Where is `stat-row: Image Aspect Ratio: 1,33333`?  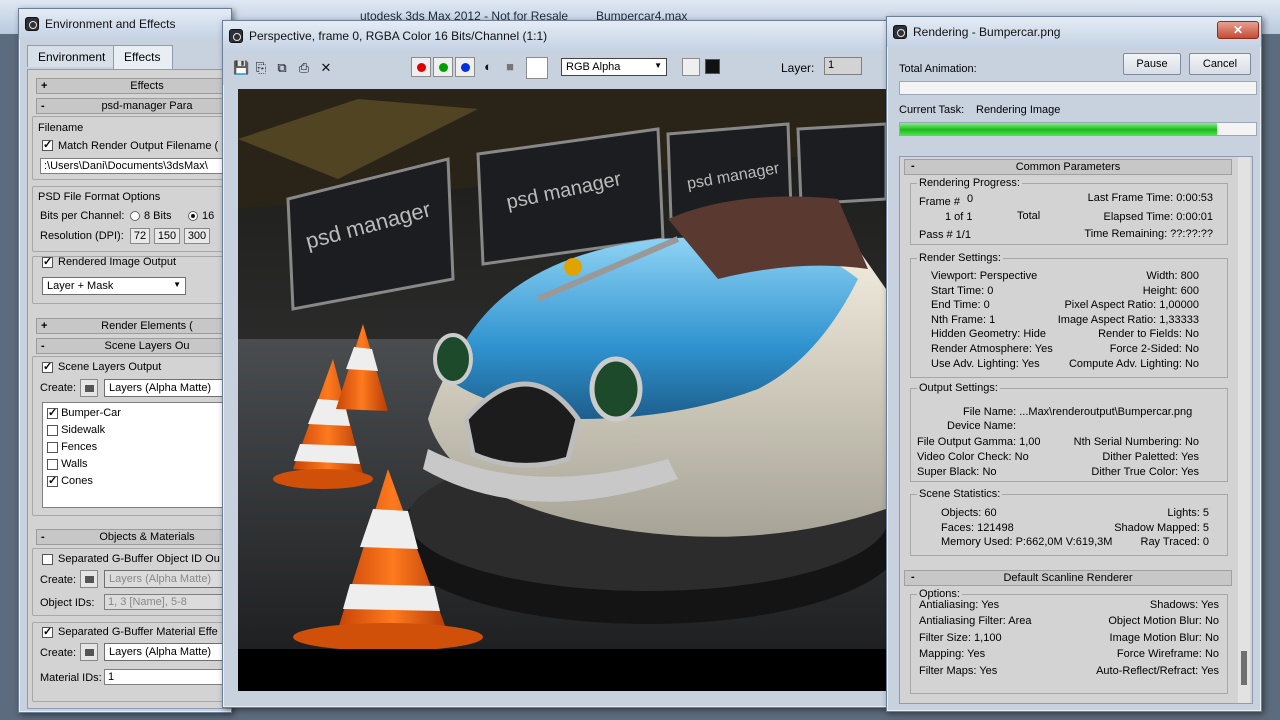
stat-row: Image Aspect Ratio: 1,33333 is located at coordinates (1128, 320).